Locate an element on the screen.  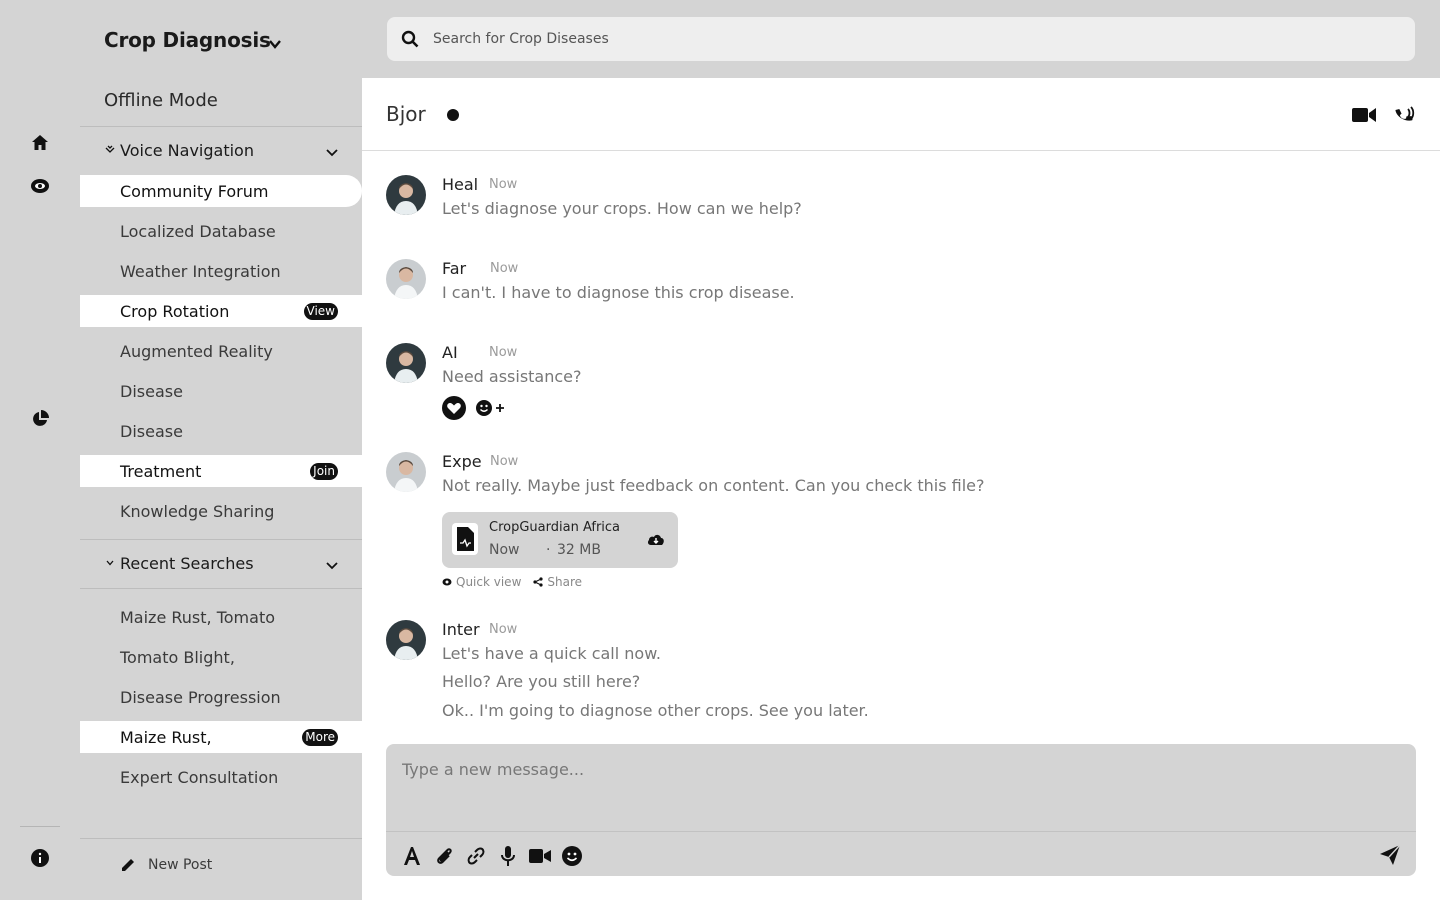
video-call-icon is located at coordinates (1364, 115).